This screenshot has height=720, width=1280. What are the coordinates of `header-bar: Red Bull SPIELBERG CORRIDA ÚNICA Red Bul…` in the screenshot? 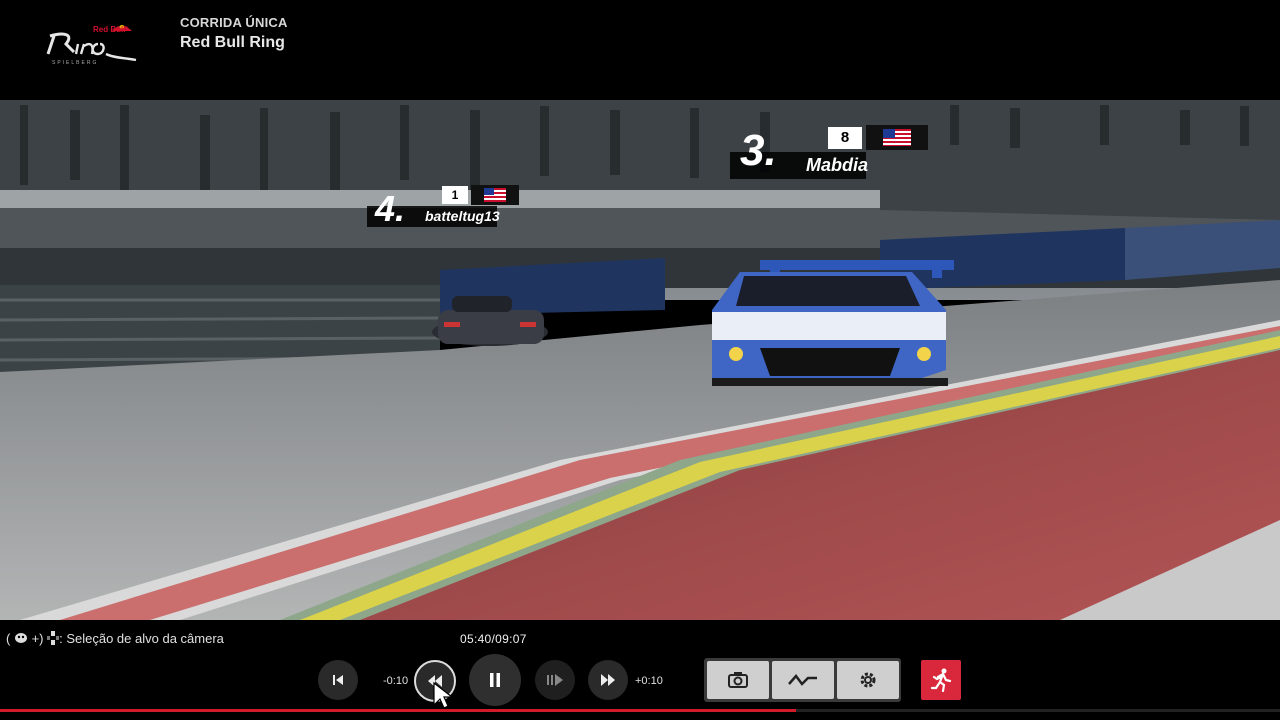 It's located at (640, 50).